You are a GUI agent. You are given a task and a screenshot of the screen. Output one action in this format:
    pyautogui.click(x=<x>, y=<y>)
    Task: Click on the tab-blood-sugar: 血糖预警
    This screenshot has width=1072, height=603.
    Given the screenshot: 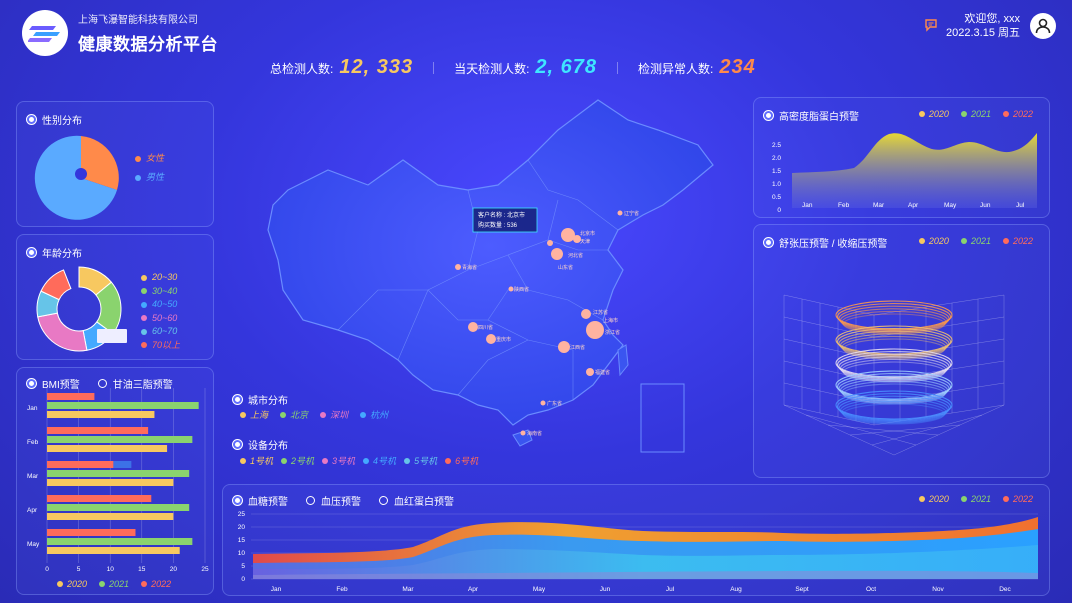 What is the action you would take?
    pyautogui.click(x=268, y=500)
    